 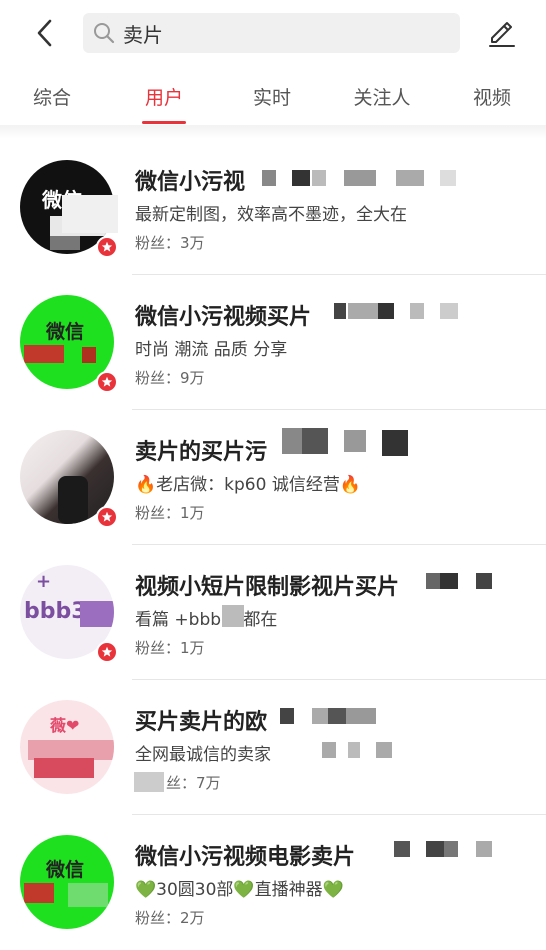 I want to click on back-button, so click(x=45, y=33).